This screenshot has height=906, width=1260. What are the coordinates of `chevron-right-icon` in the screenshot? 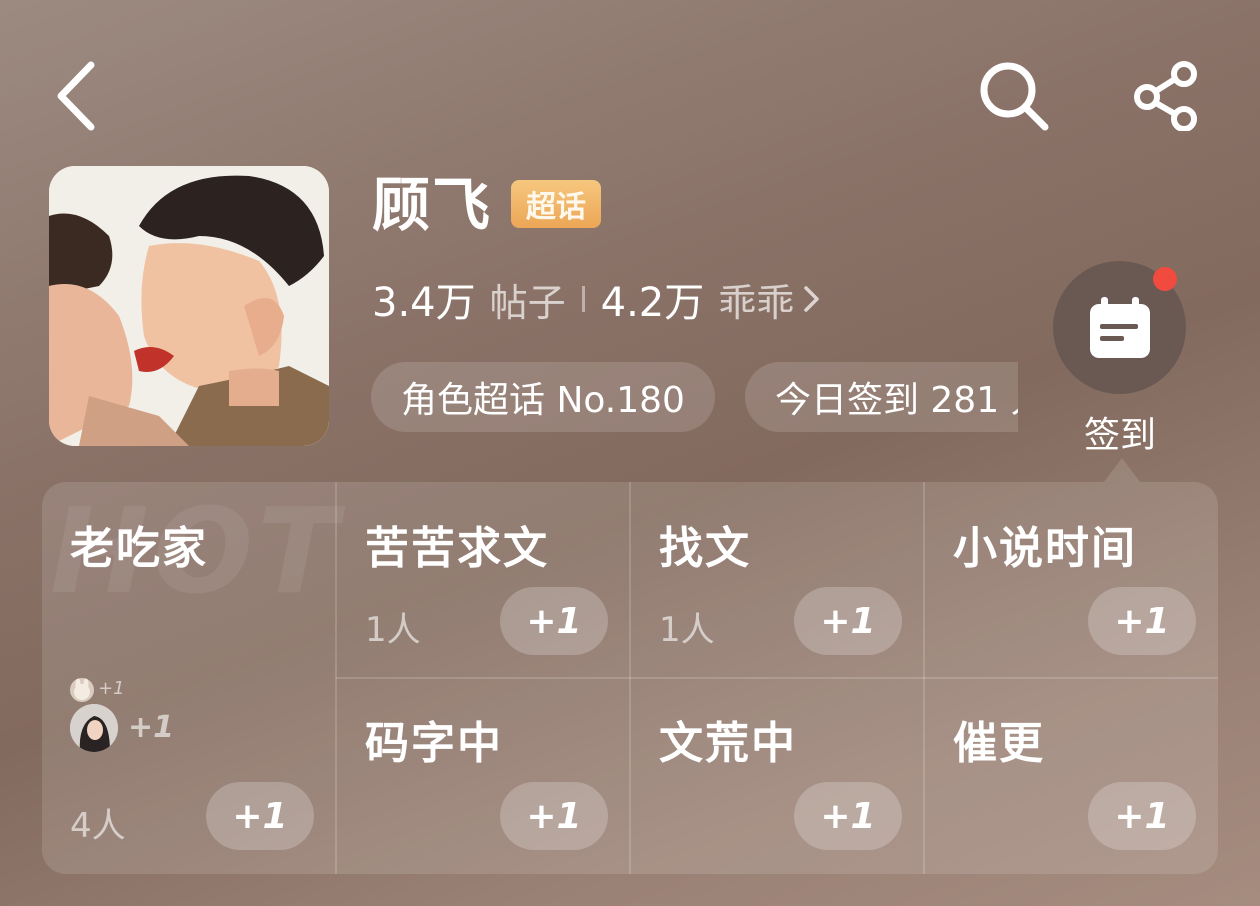 It's located at (812, 299).